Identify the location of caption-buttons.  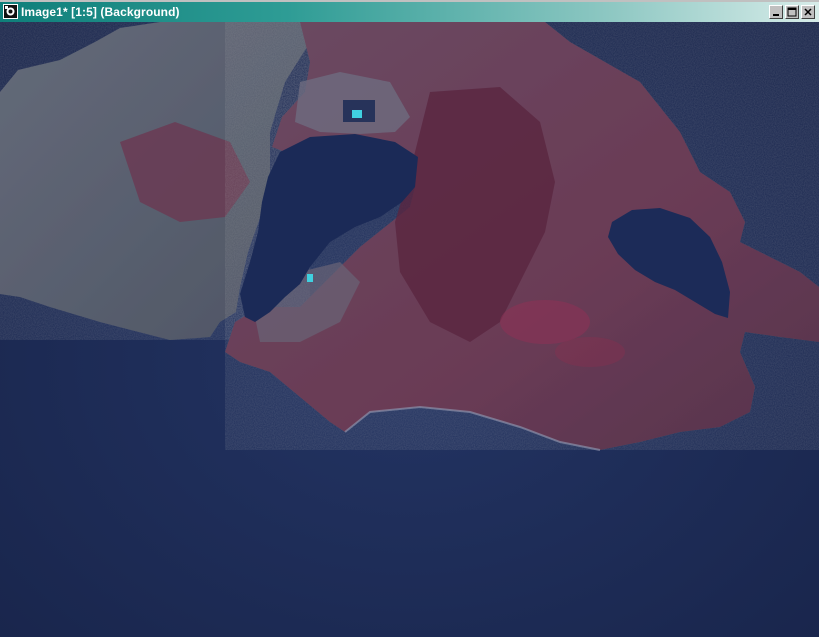
(792, 12).